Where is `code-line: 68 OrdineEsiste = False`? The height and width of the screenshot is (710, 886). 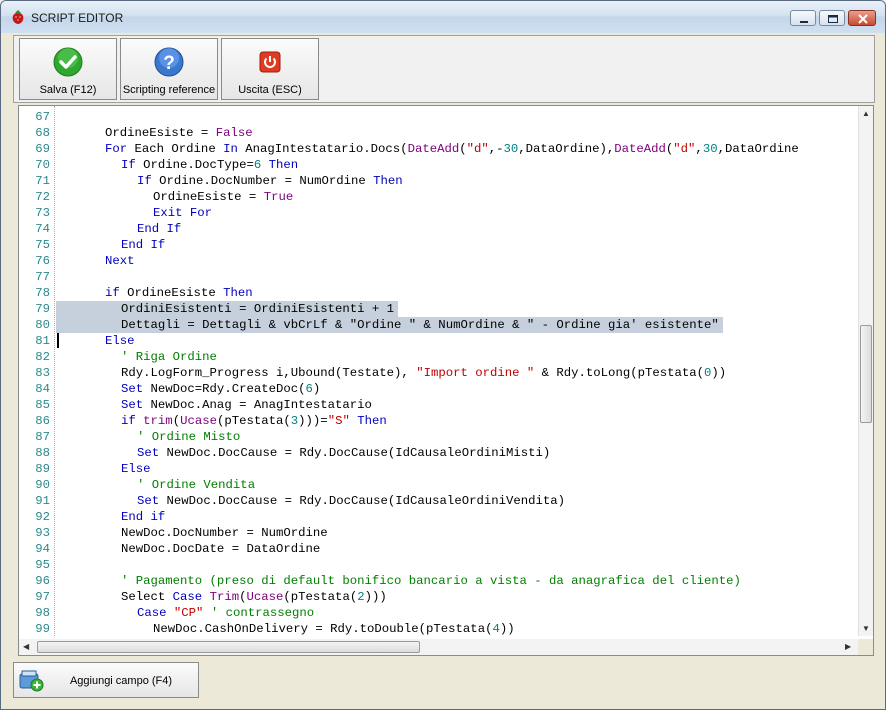 code-line: 68 OrdineEsiste = False is located at coordinates (438, 133).